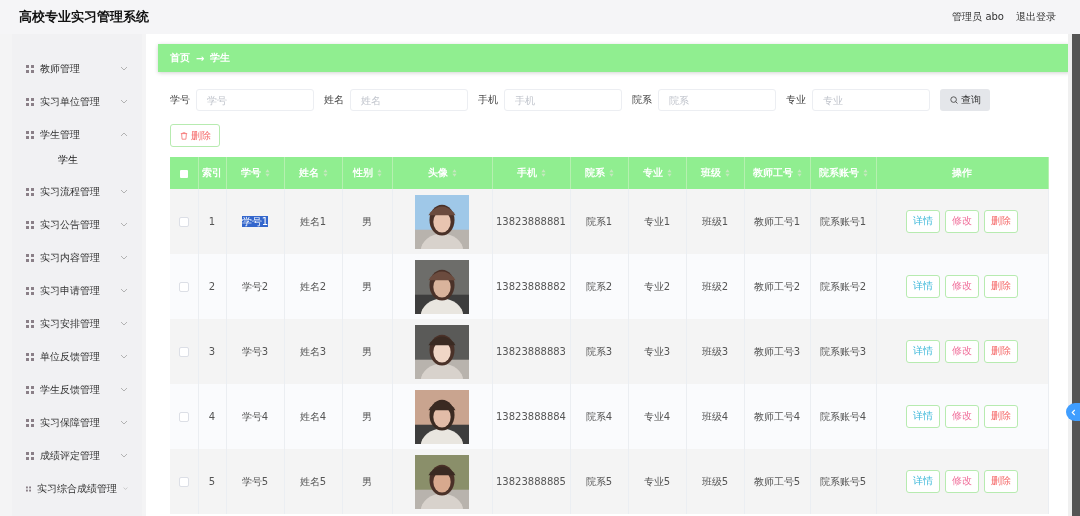 The height and width of the screenshot is (516, 1080). What do you see at coordinates (212, 221) in the screenshot?
I see `table-cell: 1` at bounding box center [212, 221].